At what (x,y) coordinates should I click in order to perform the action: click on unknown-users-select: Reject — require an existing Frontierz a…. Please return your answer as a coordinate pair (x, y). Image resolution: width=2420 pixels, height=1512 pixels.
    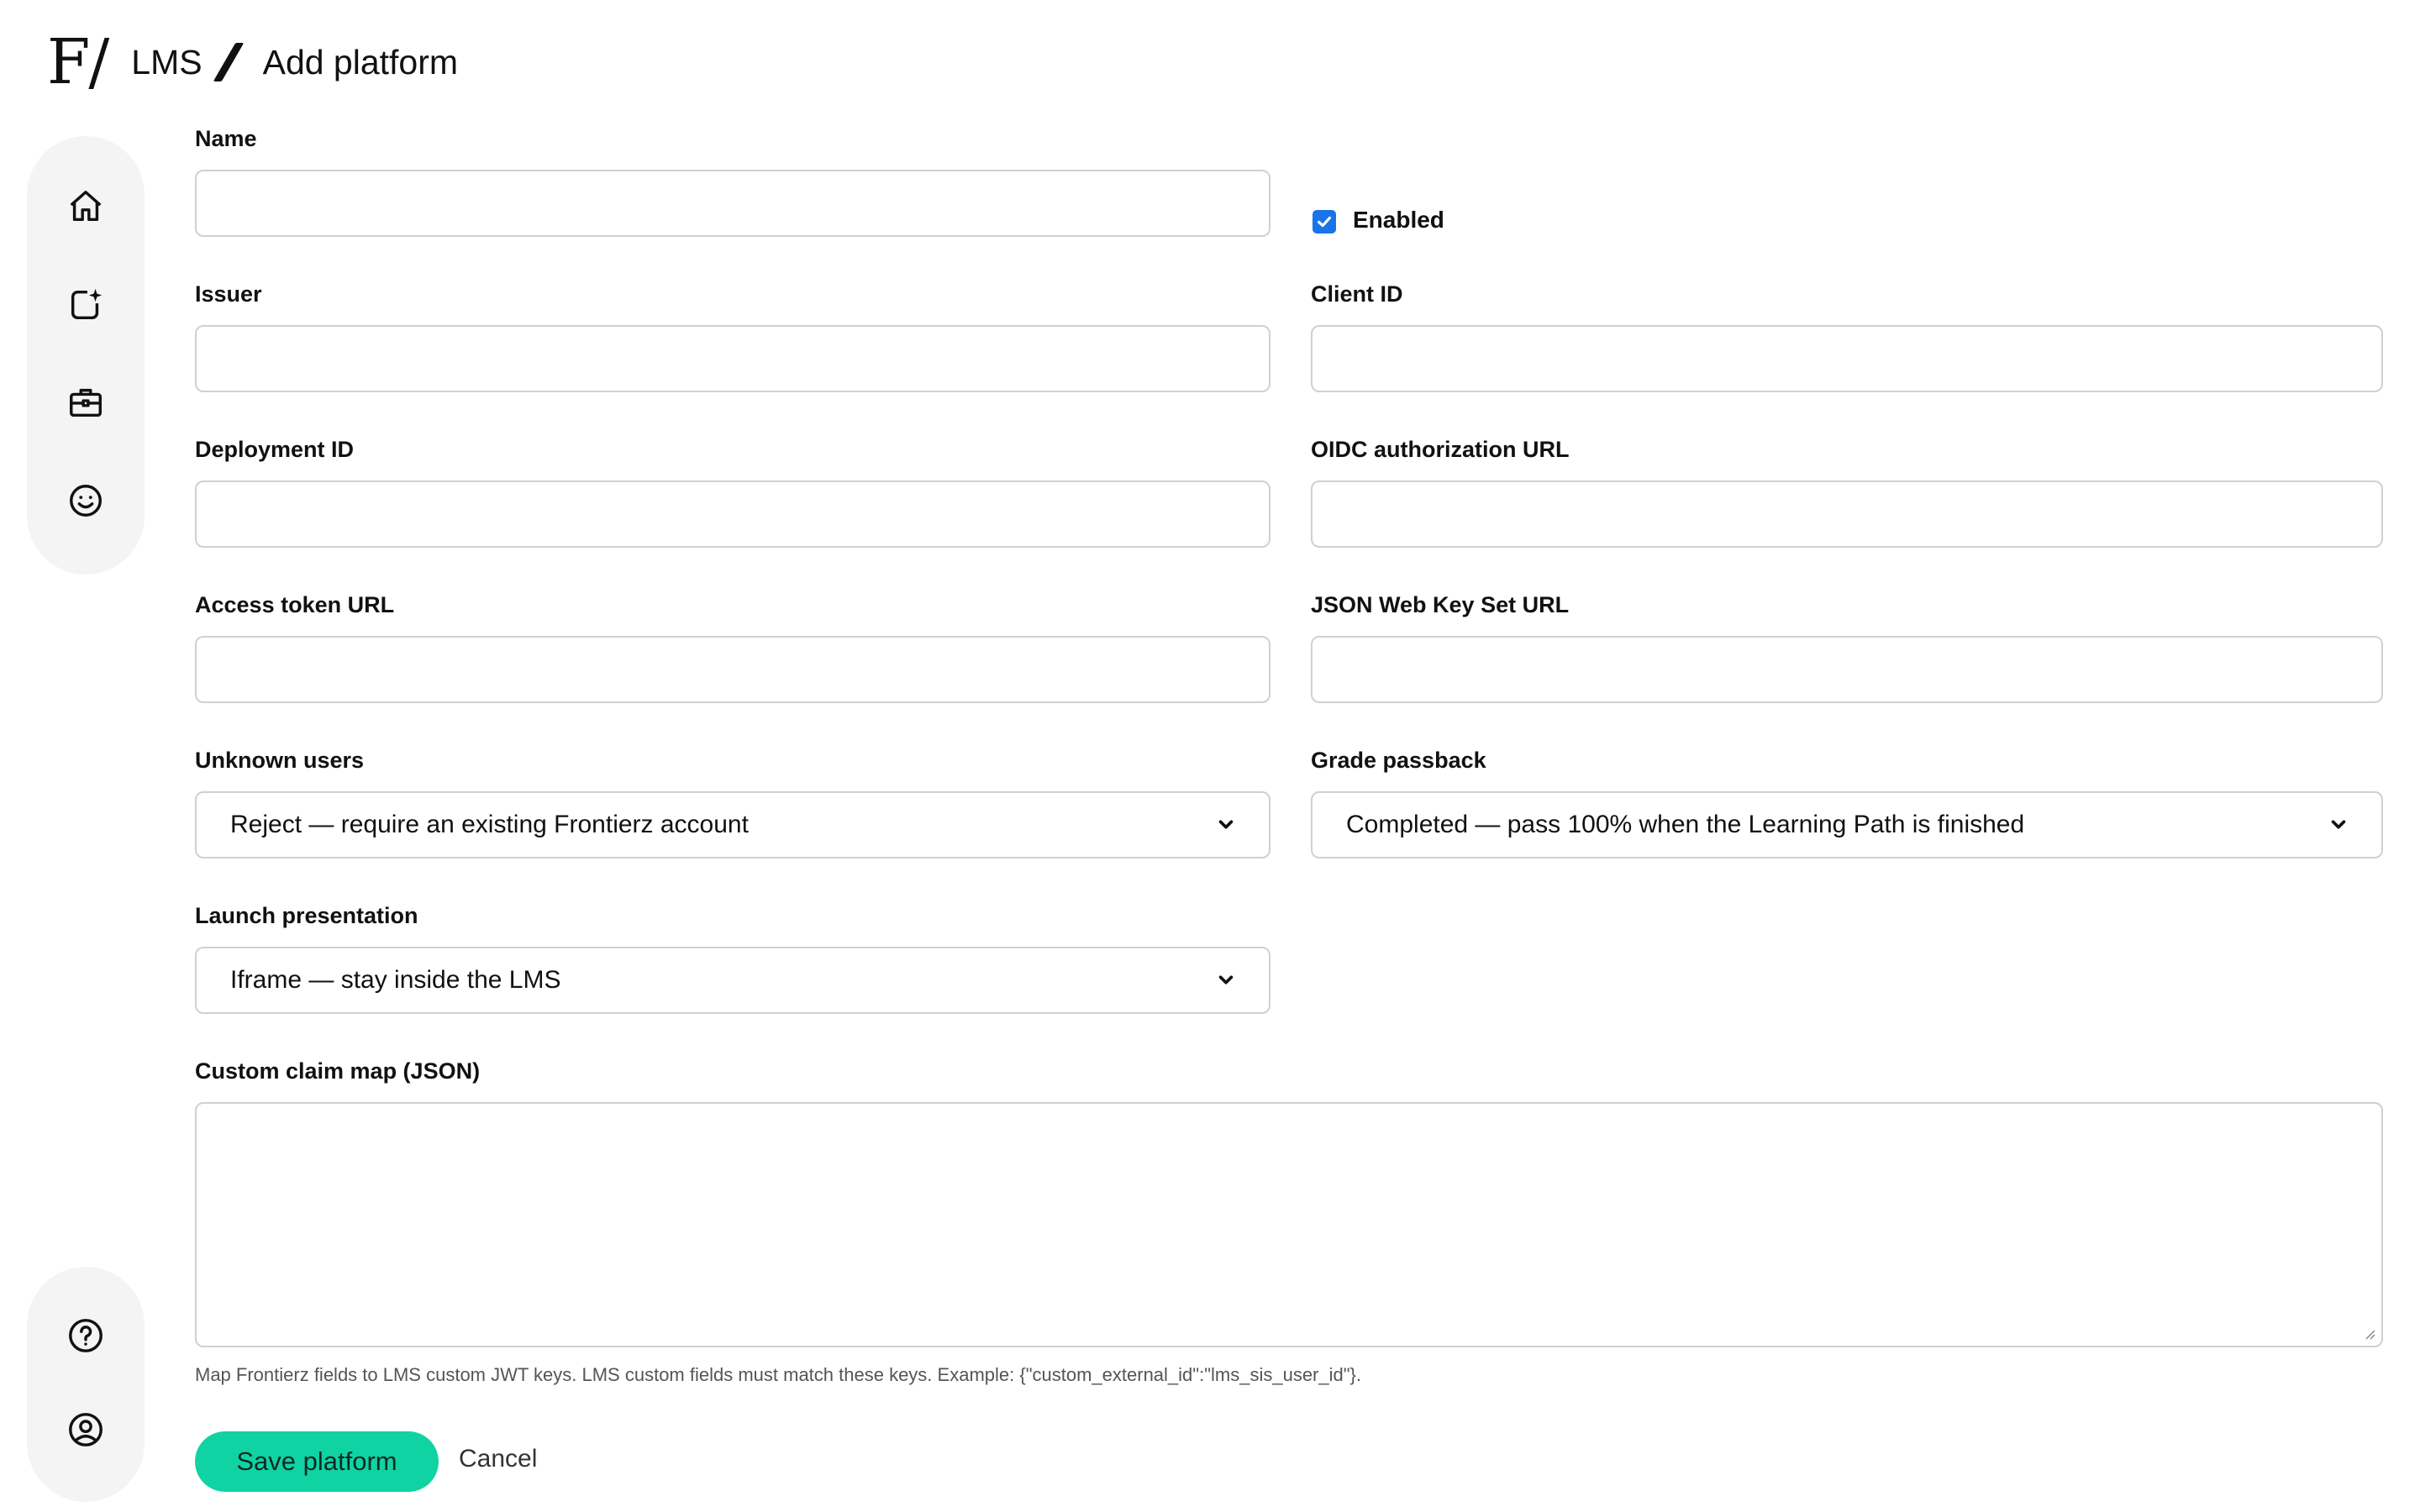
    Looking at the image, I should click on (733, 824).